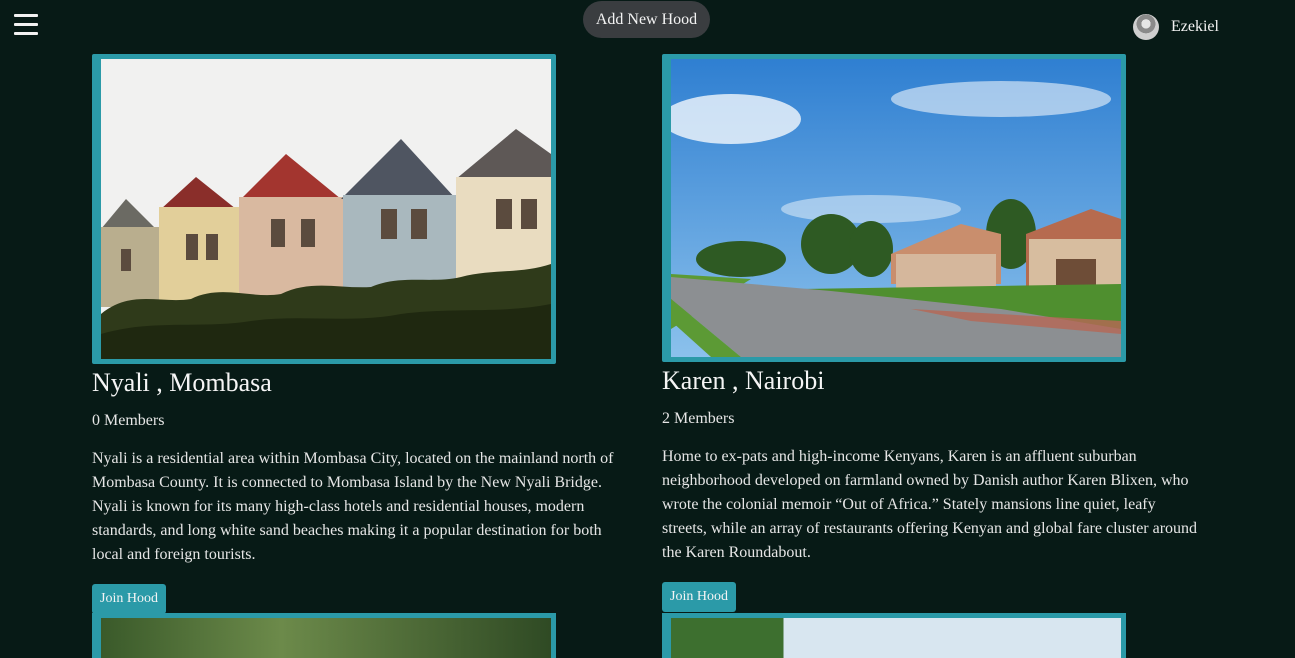  Describe the element at coordinates (1146, 27) in the screenshot. I see `avatar` at that location.